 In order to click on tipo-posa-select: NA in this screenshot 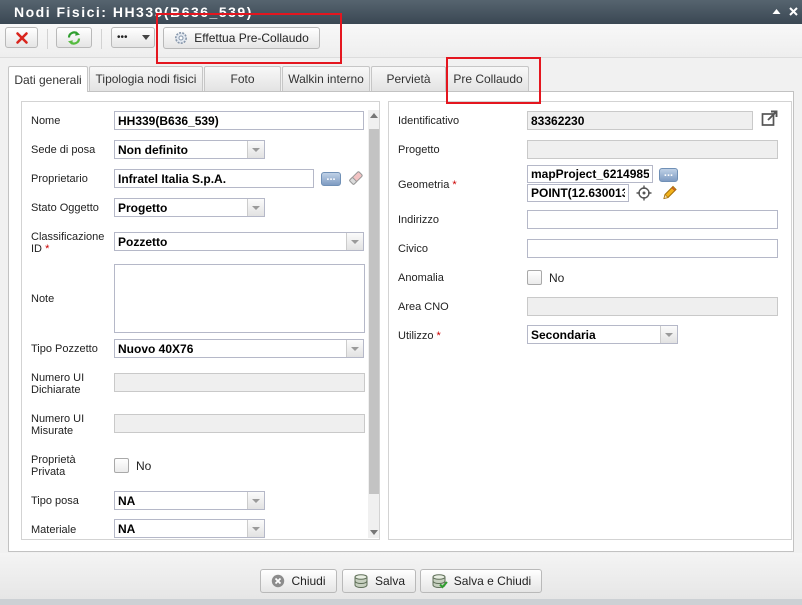, I will do `click(189, 500)`.